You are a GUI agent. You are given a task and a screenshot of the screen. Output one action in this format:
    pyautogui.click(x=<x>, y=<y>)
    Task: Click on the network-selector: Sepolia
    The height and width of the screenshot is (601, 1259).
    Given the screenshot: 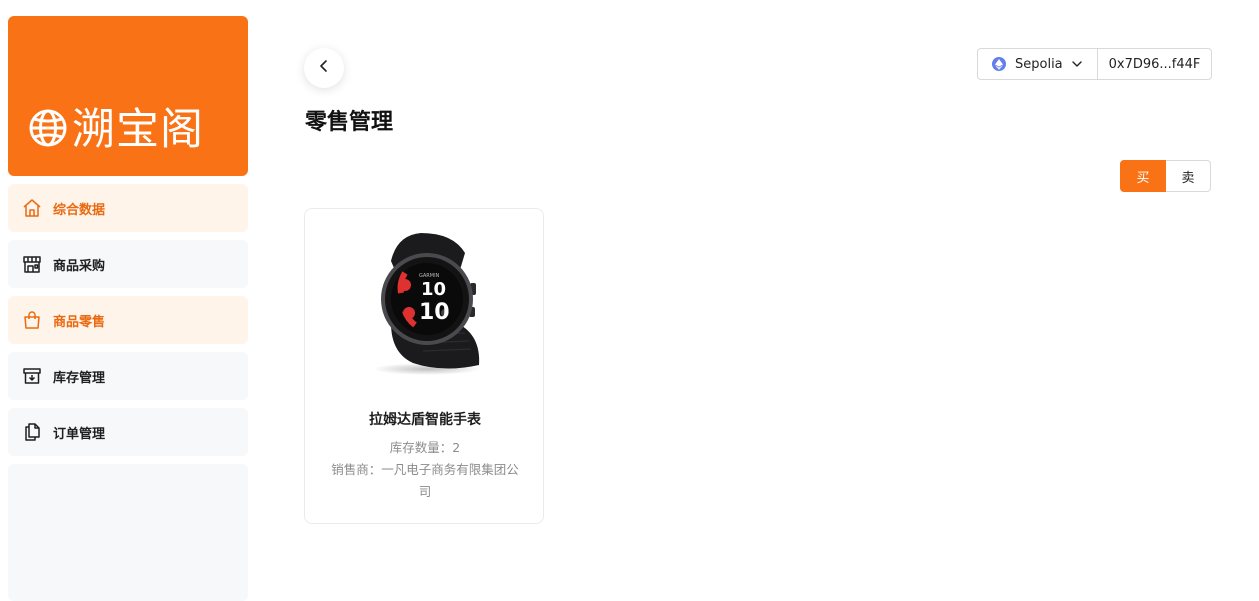 What is the action you would take?
    pyautogui.click(x=1038, y=64)
    